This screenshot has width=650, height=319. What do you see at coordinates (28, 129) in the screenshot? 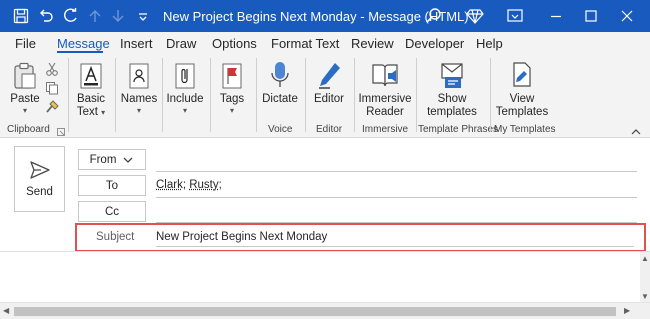
I see `group-label-clipboard: Clipboard` at bounding box center [28, 129].